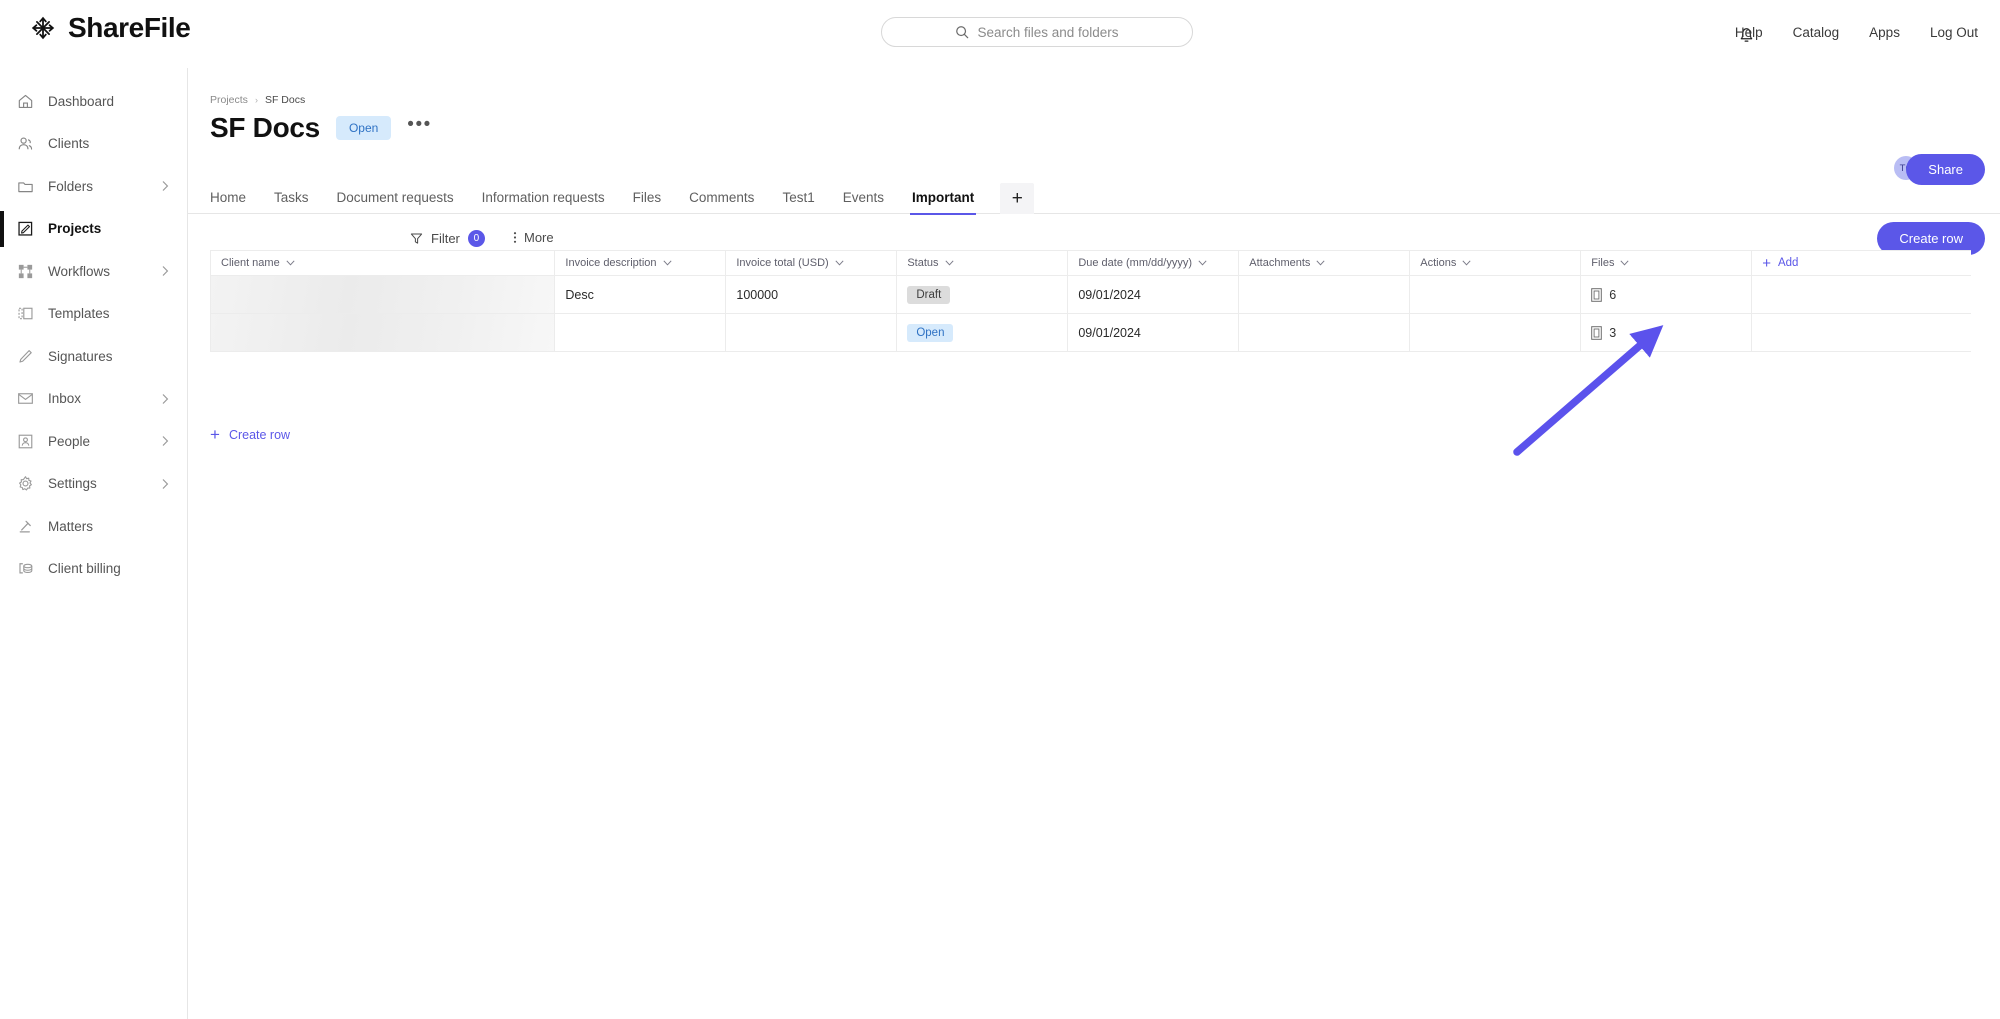  I want to click on mail-icon, so click(25, 399).